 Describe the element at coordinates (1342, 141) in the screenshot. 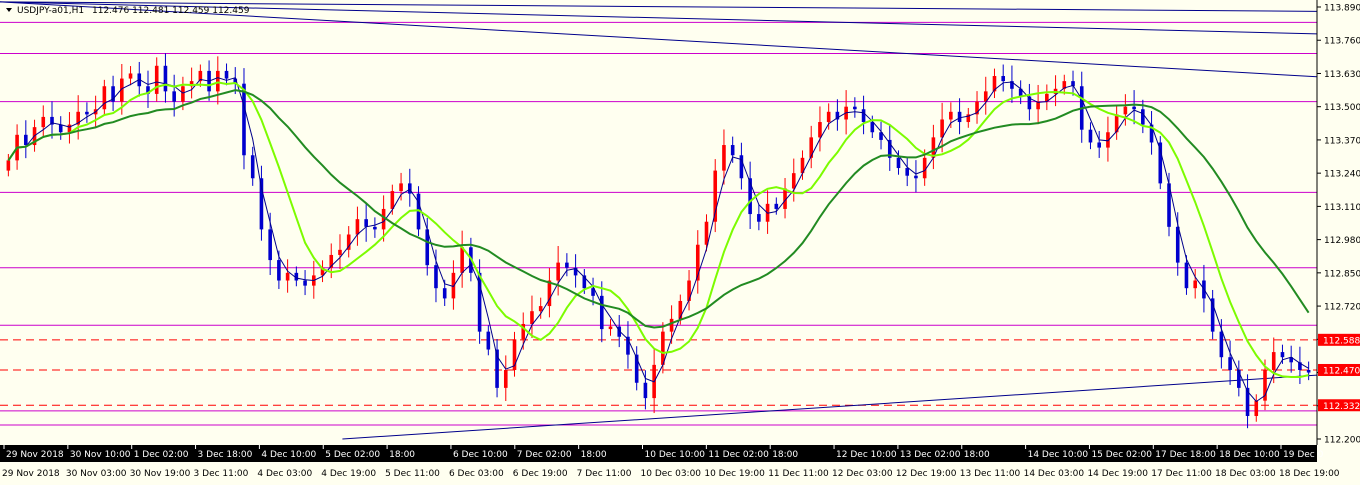

I see `price-tick-label: 113.370` at that location.